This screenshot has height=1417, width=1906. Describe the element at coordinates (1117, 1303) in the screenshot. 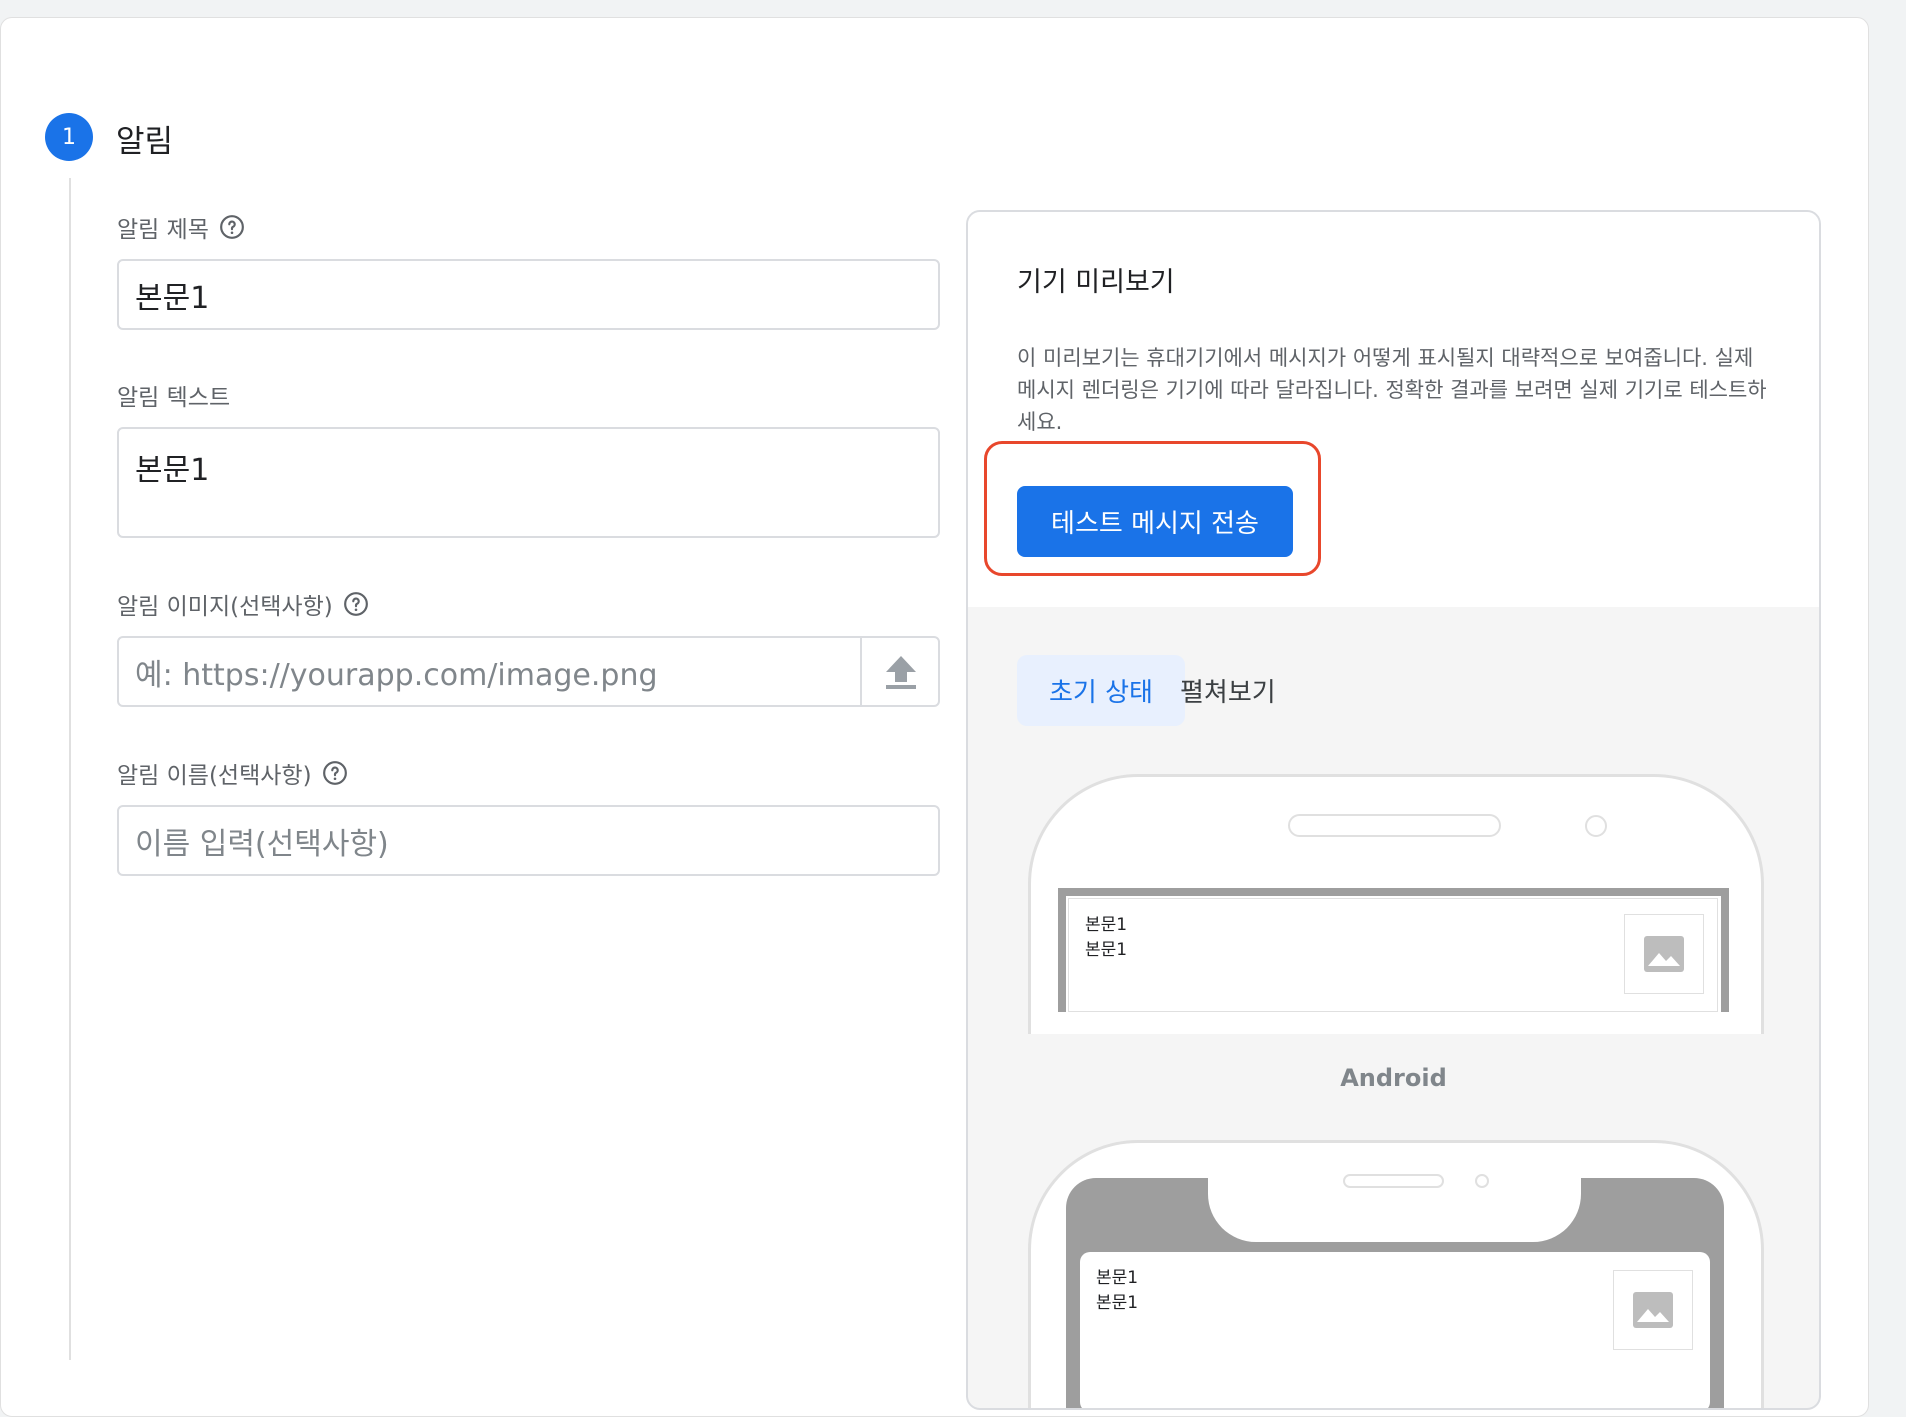

I see `ios-notification-body: 본문1` at that location.